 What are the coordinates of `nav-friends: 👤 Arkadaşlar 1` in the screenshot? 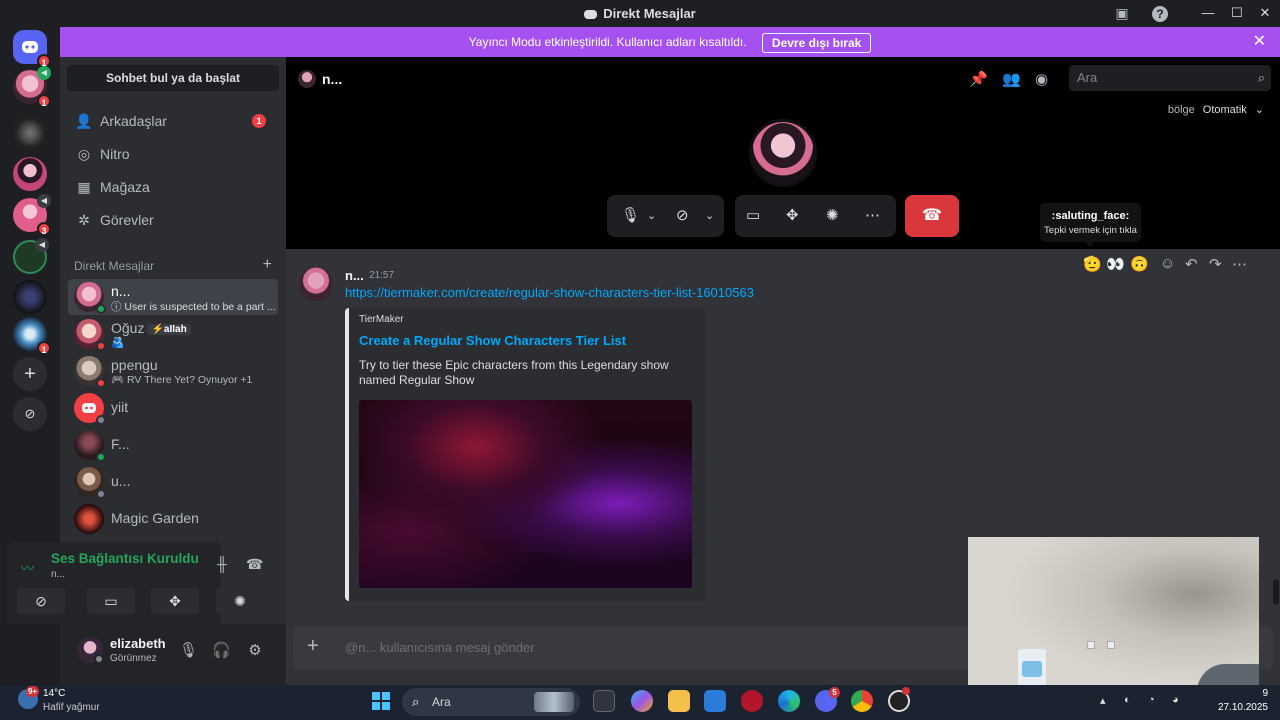 It's located at (173, 121).